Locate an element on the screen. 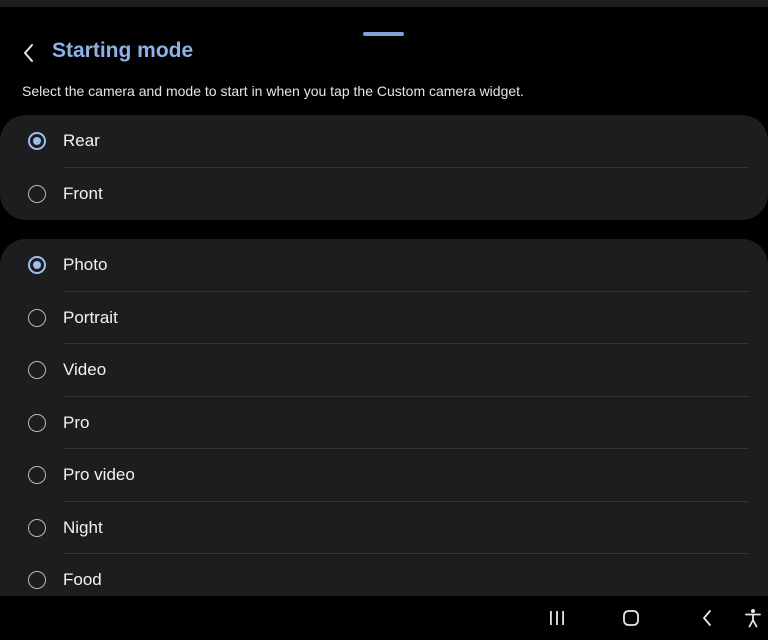  radio-option-portrait: Portrait is located at coordinates (384, 318).